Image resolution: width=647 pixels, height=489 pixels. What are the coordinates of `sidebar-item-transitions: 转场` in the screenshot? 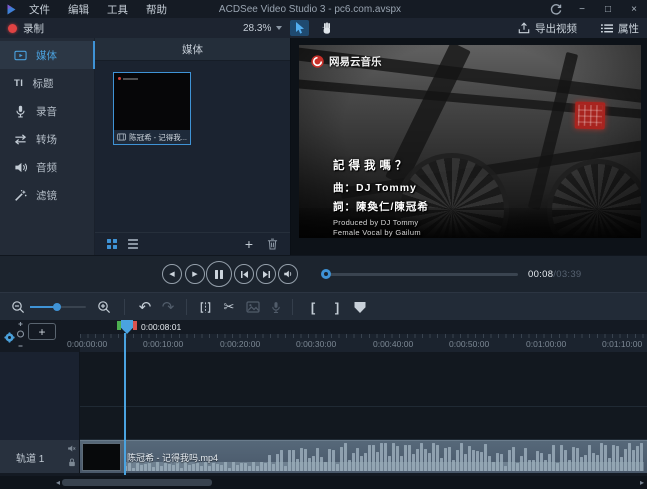 It's located at (47, 139).